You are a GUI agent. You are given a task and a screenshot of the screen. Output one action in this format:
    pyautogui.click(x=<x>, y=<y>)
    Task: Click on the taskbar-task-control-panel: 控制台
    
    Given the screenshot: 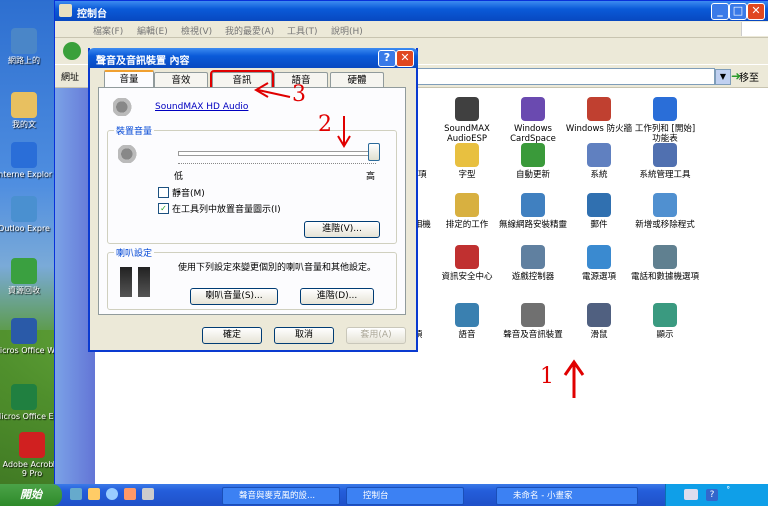 What is the action you would take?
    pyautogui.click(x=405, y=496)
    